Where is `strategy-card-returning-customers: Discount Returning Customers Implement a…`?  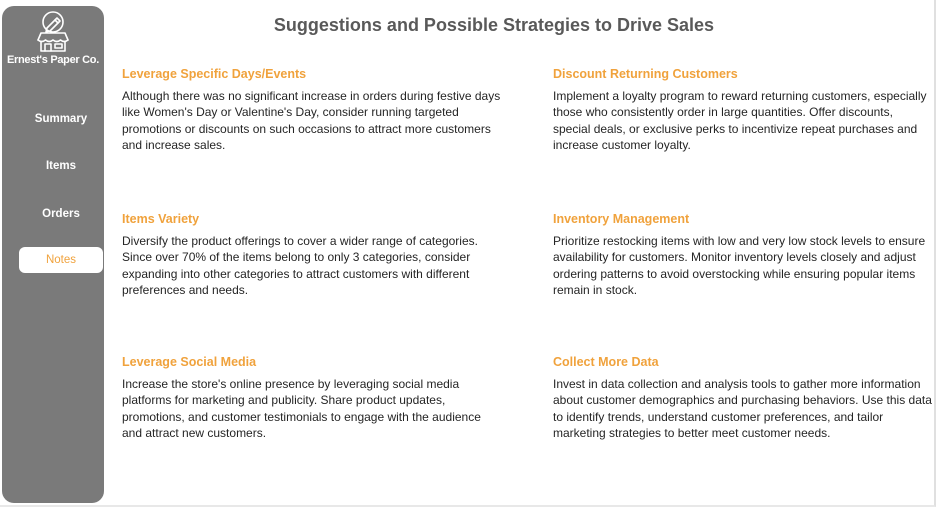
strategy-card-returning-customers: Discount Returning Customers Implement a… is located at coordinates (743, 110).